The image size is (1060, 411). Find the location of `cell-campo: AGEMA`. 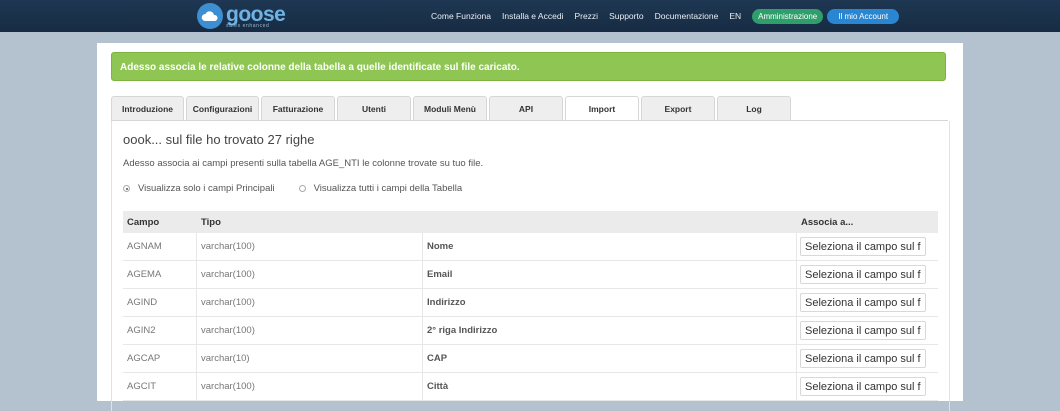

cell-campo: AGEMA is located at coordinates (160, 274).